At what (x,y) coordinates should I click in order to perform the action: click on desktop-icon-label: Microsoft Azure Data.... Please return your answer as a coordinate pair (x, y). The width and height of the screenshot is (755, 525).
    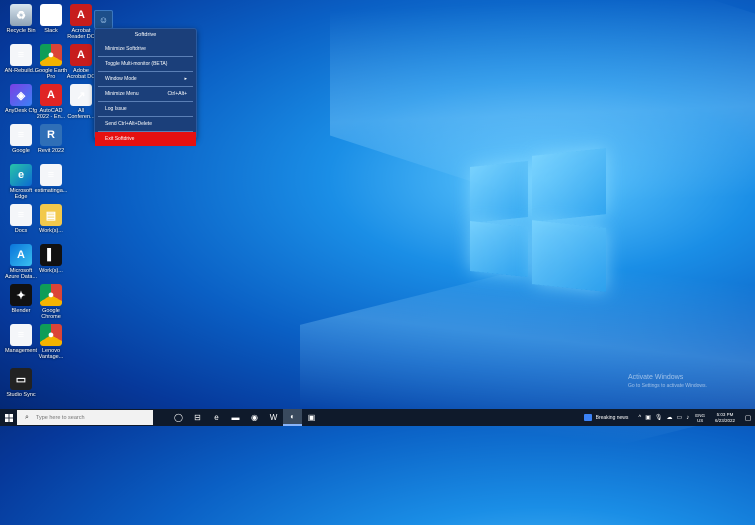
    Looking at the image, I should click on (21, 274).